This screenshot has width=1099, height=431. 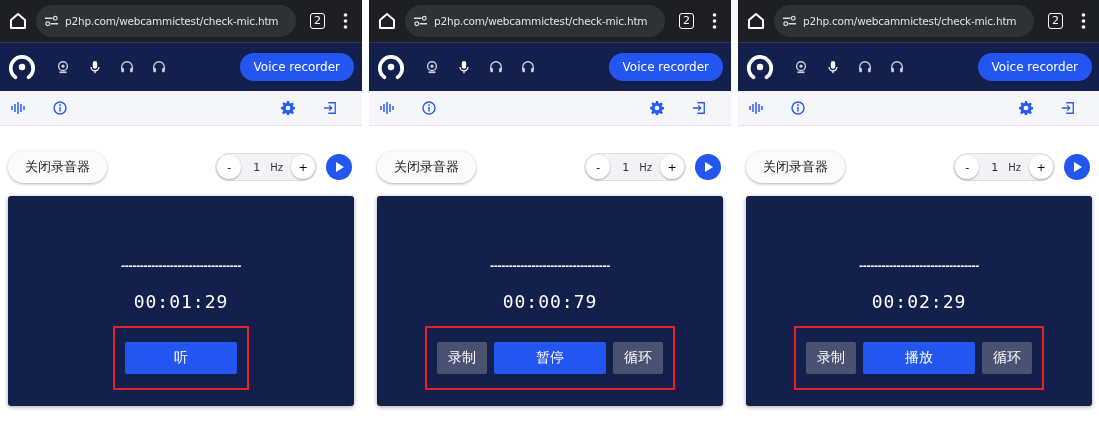 I want to click on timer: 00:00:79, so click(x=550, y=301).